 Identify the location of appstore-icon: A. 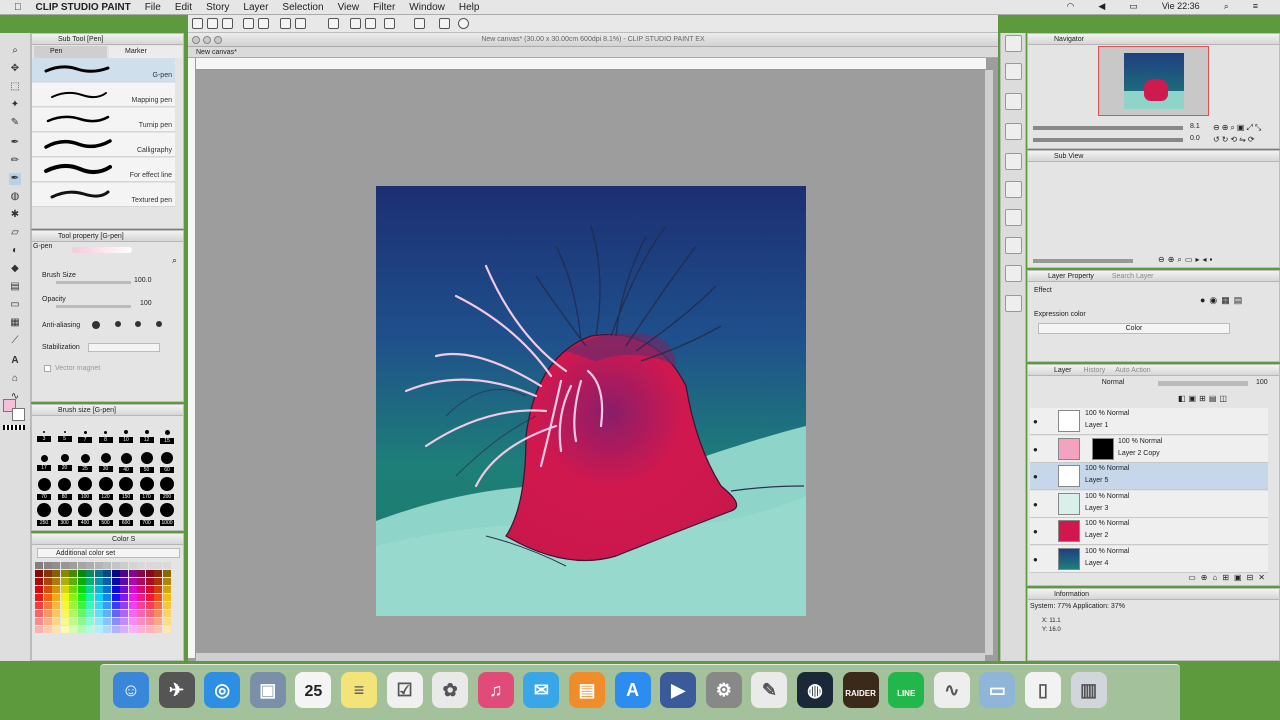
(632, 690).